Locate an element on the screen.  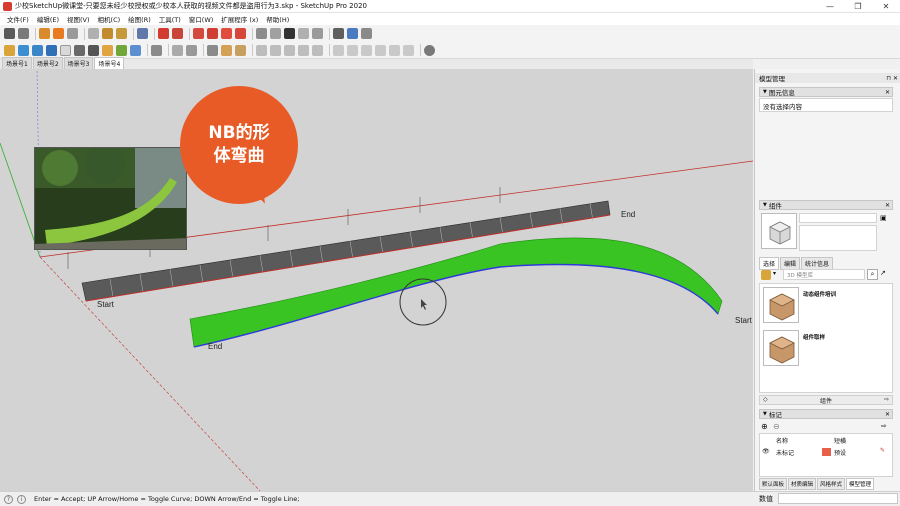
select-tool-icon is located at coordinates (9, 33).